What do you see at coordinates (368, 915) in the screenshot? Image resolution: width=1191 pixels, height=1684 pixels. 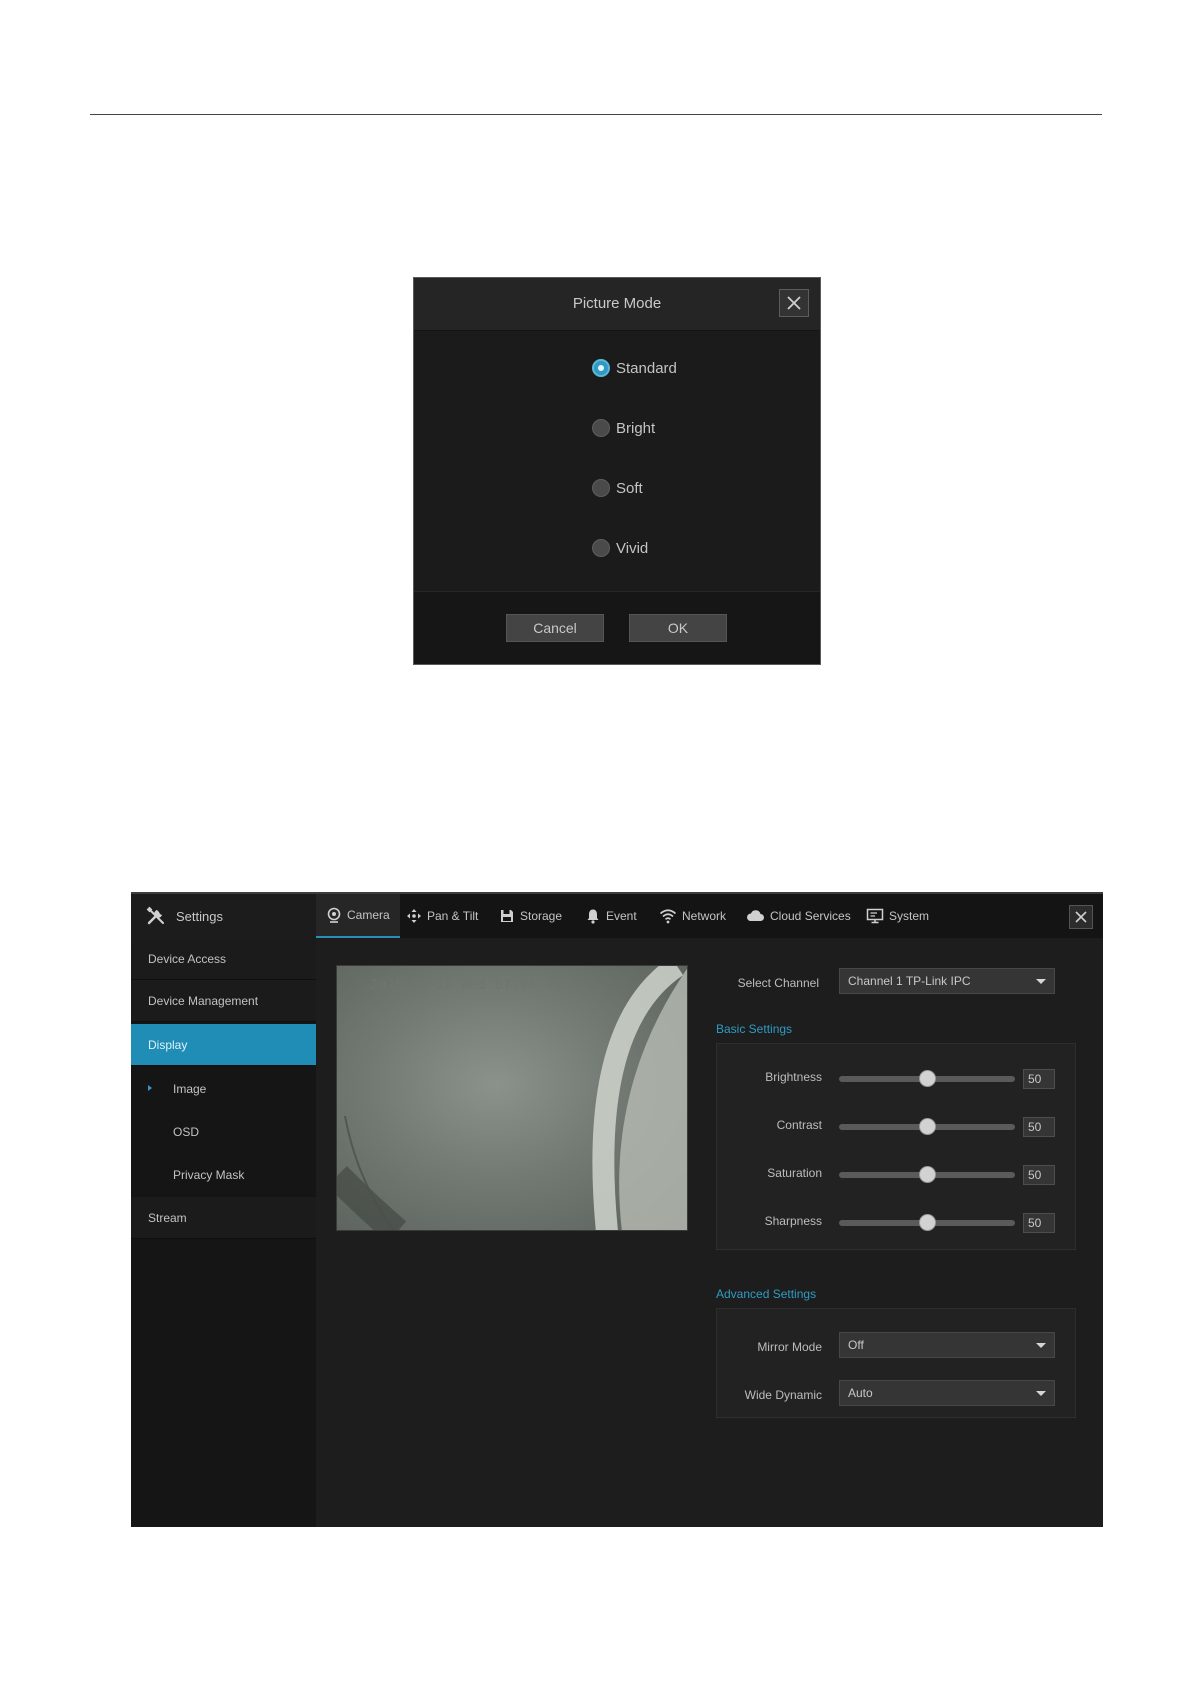 I see `tab-label: Camera` at bounding box center [368, 915].